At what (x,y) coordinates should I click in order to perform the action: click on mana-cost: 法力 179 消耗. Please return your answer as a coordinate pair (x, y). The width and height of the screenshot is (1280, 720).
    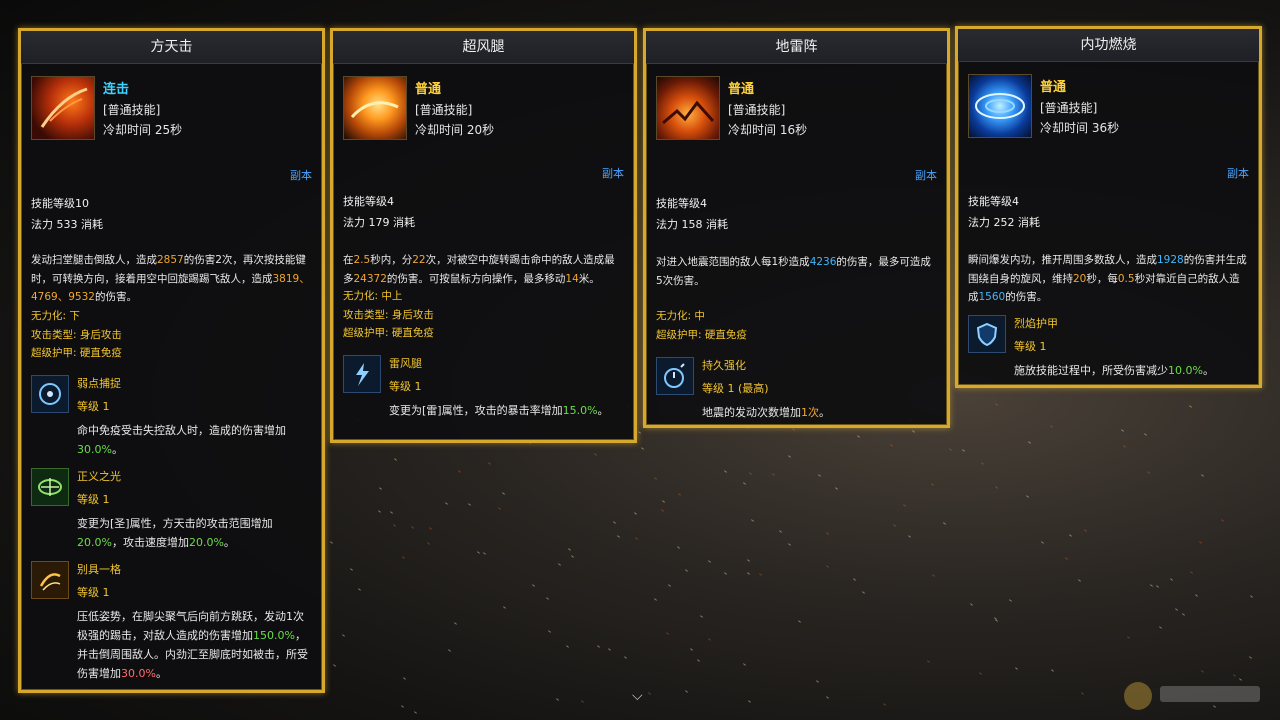
    Looking at the image, I should click on (379, 222).